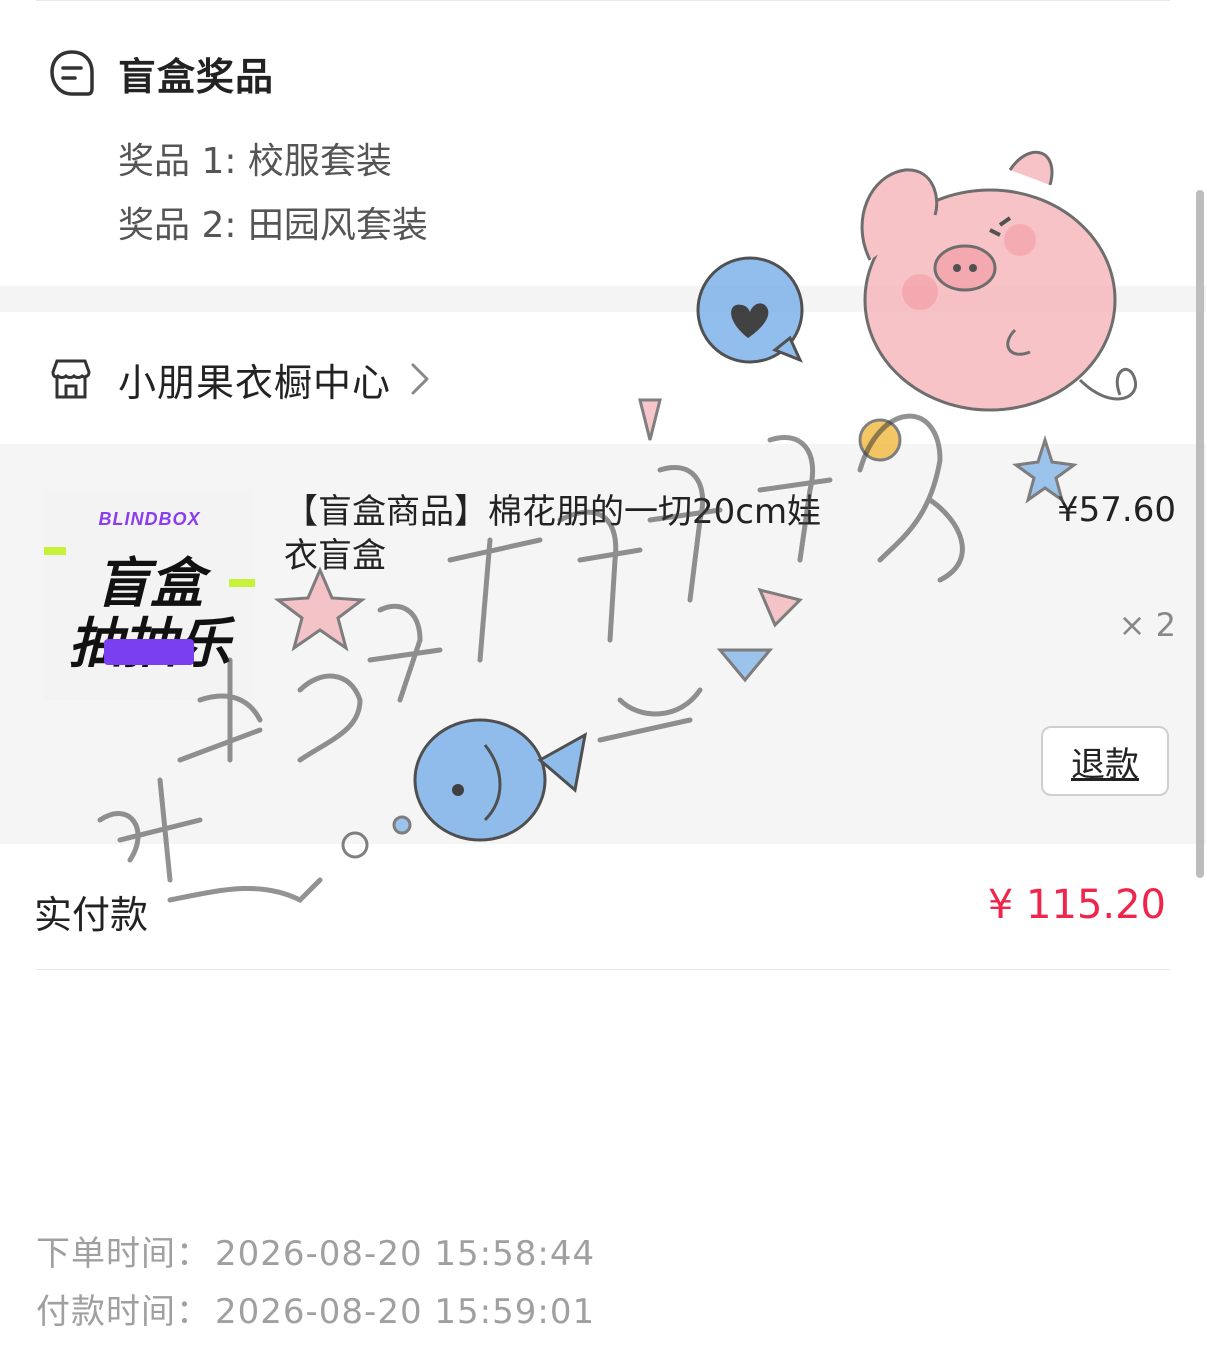 The width and height of the screenshot is (1206, 1354). Describe the element at coordinates (123, 1254) in the screenshot. I see `order-time-label: 下单时间：` at that location.